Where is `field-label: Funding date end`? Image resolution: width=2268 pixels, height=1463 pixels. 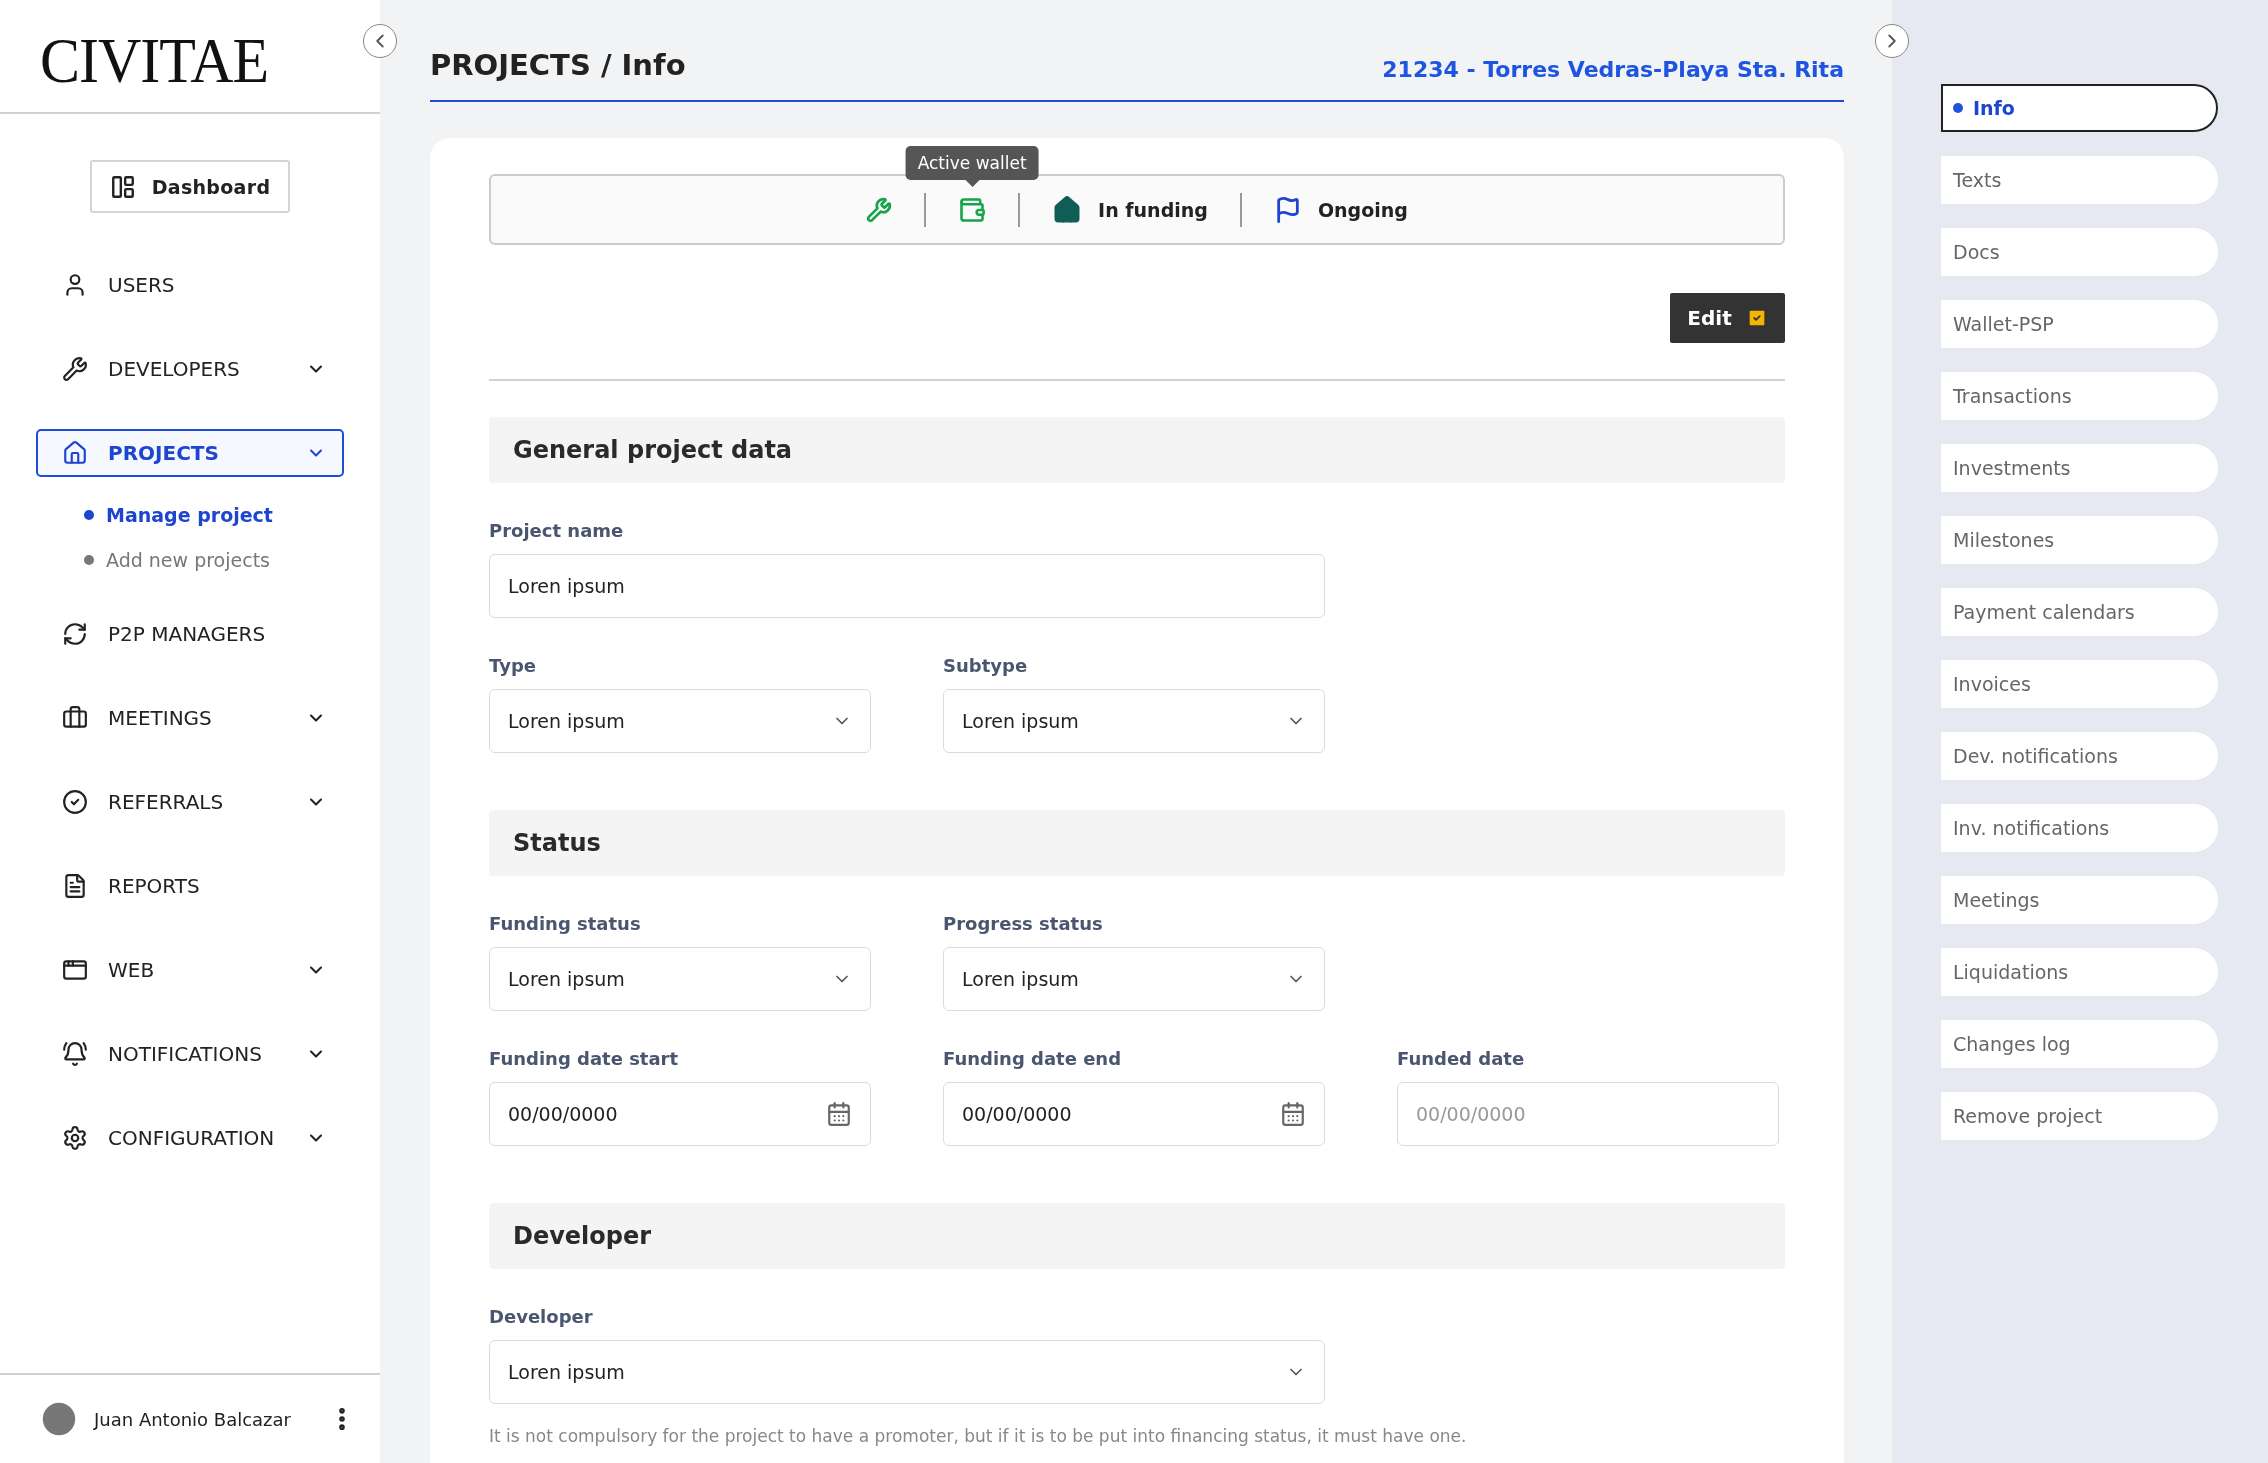
field-label: Funding date end is located at coordinates (1033, 1059).